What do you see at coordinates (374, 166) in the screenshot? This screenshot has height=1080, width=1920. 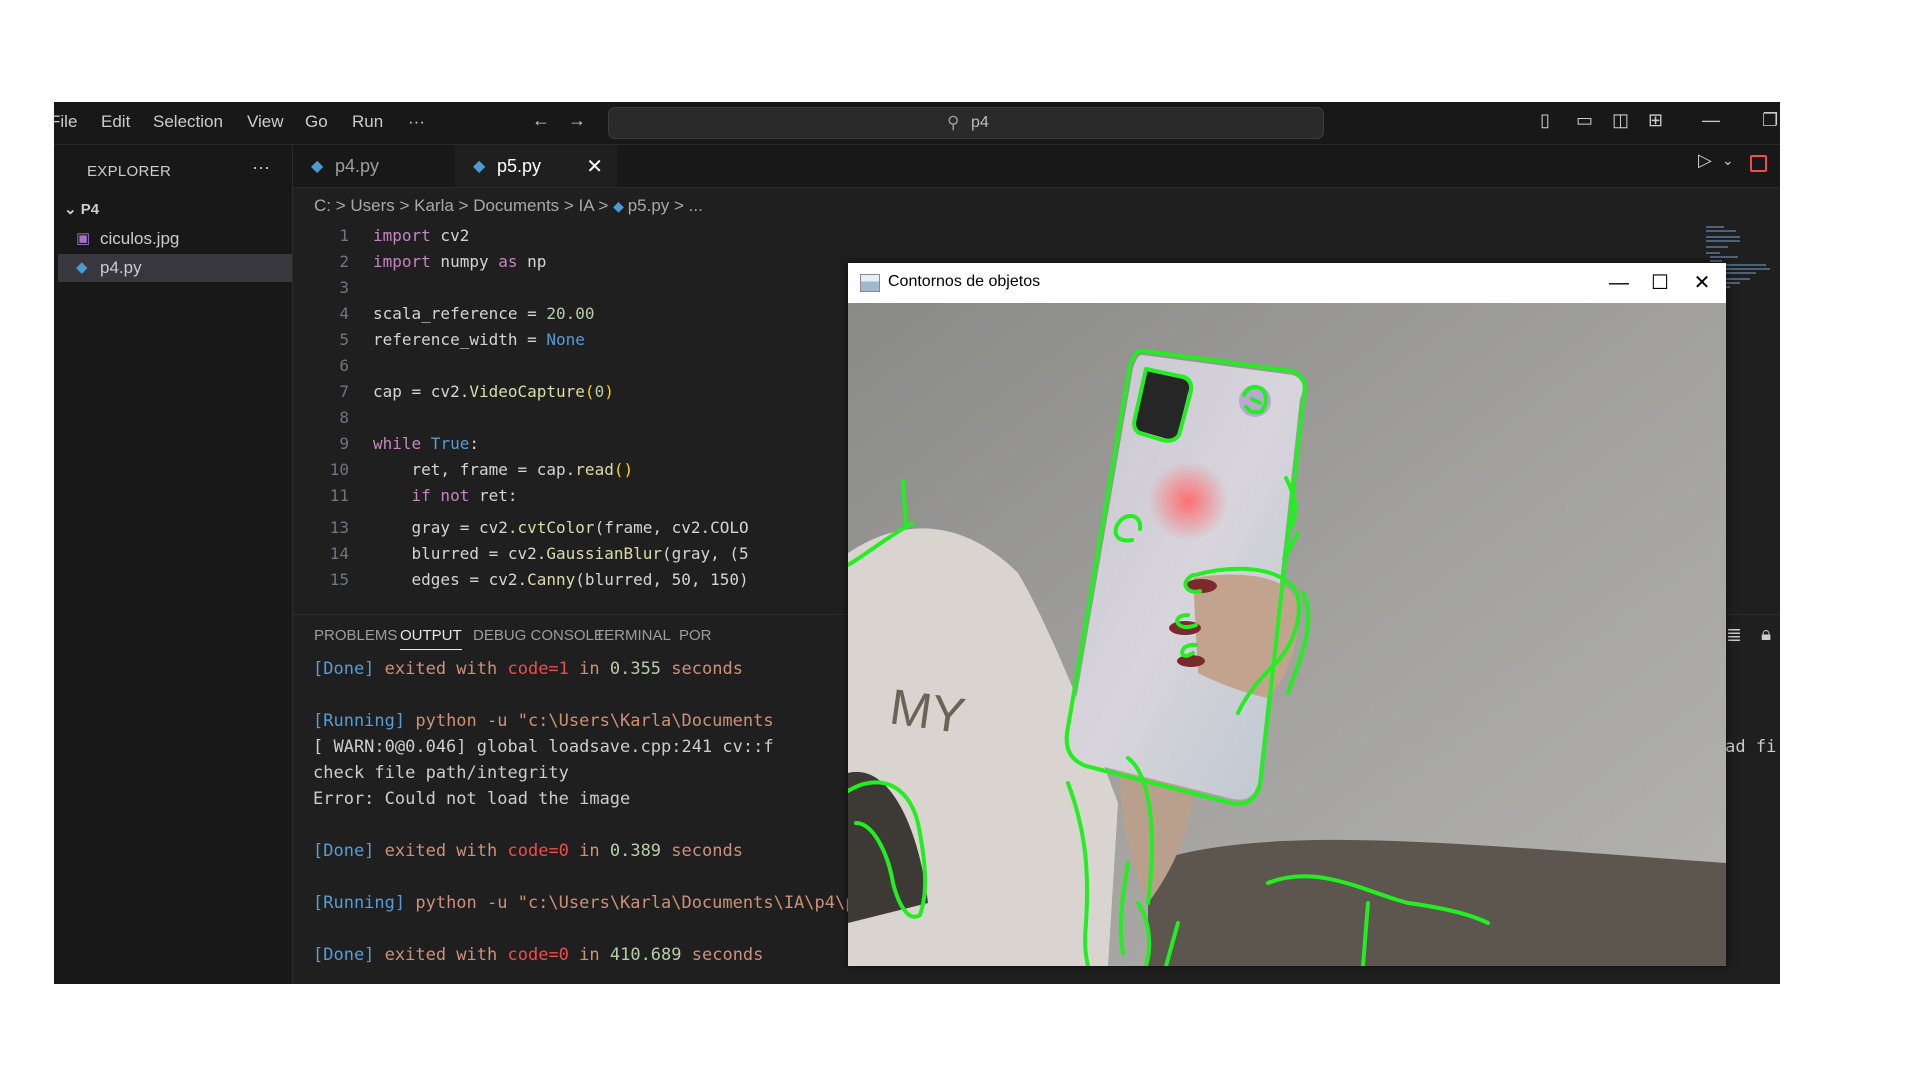 I see `tab-p4: ◆ p4.py` at bounding box center [374, 166].